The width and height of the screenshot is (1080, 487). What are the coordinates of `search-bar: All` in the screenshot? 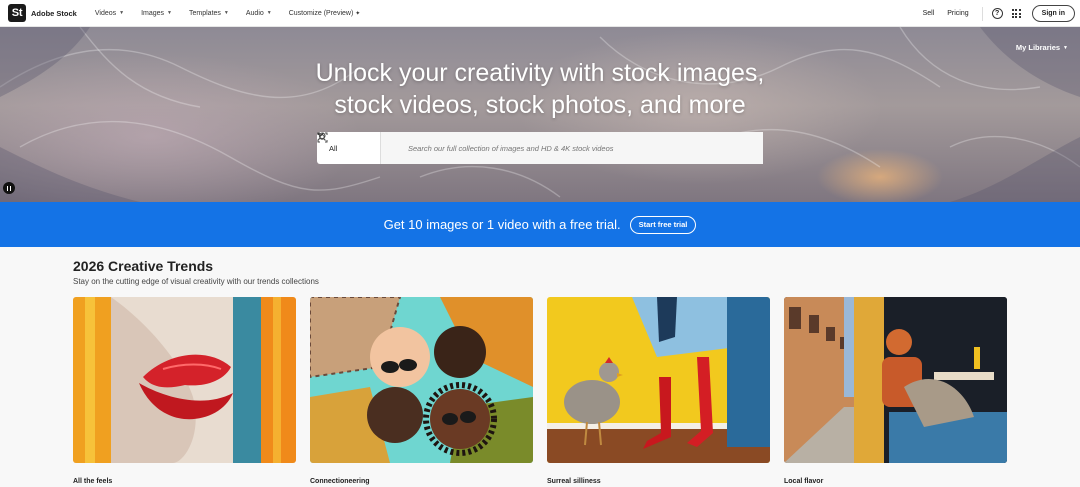 It's located at (540, 148).